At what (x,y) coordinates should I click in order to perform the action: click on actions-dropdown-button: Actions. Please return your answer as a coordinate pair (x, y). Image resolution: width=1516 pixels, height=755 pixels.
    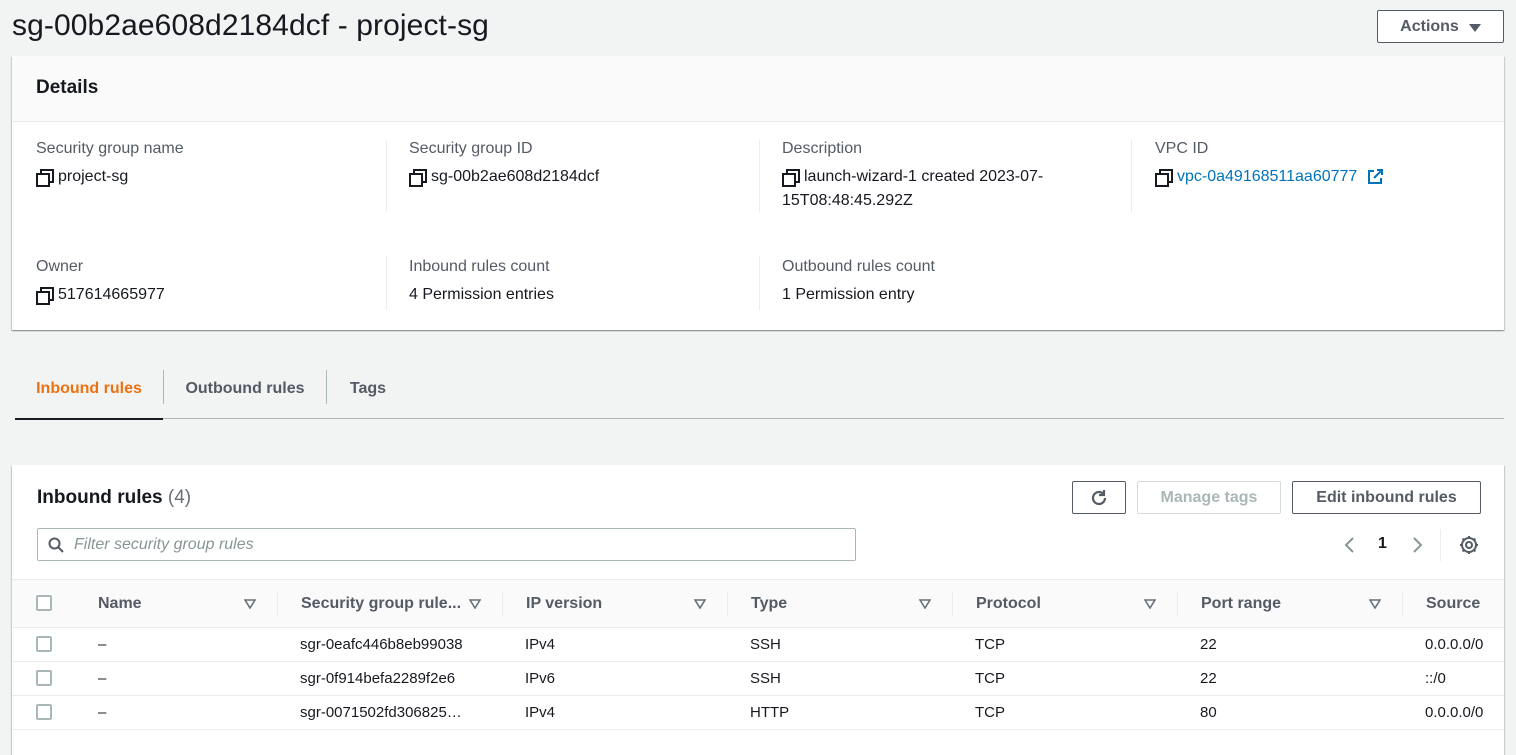
    Looking at the image, I should click on (1440, 26).